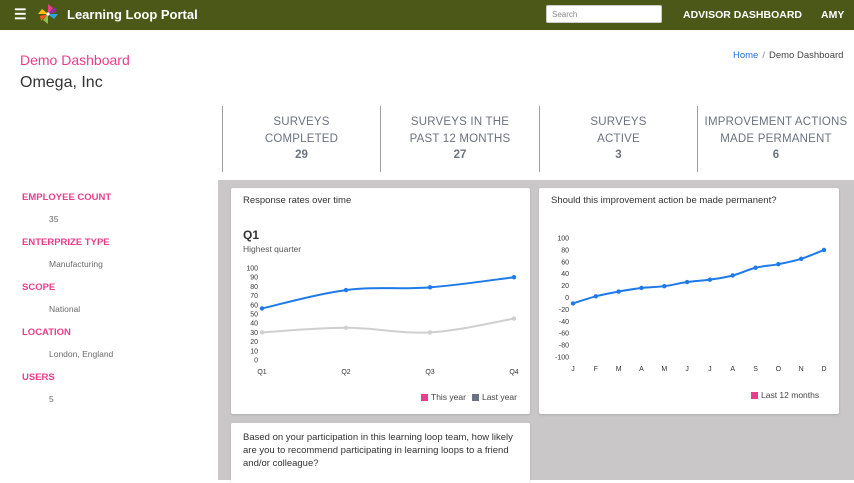  I want to click on user-menu: AMY, so click(832, 15).